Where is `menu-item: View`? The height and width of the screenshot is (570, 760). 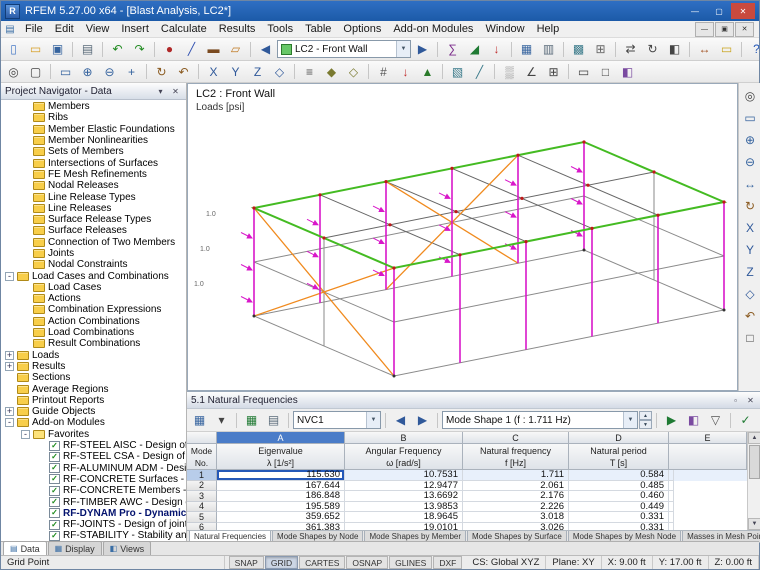 menu-item: View is located at coordinates (98, 29).